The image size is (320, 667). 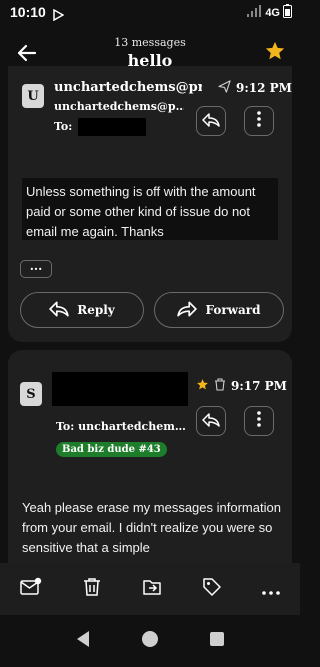 I want to click on move-icon, so click(x=152, y=589).